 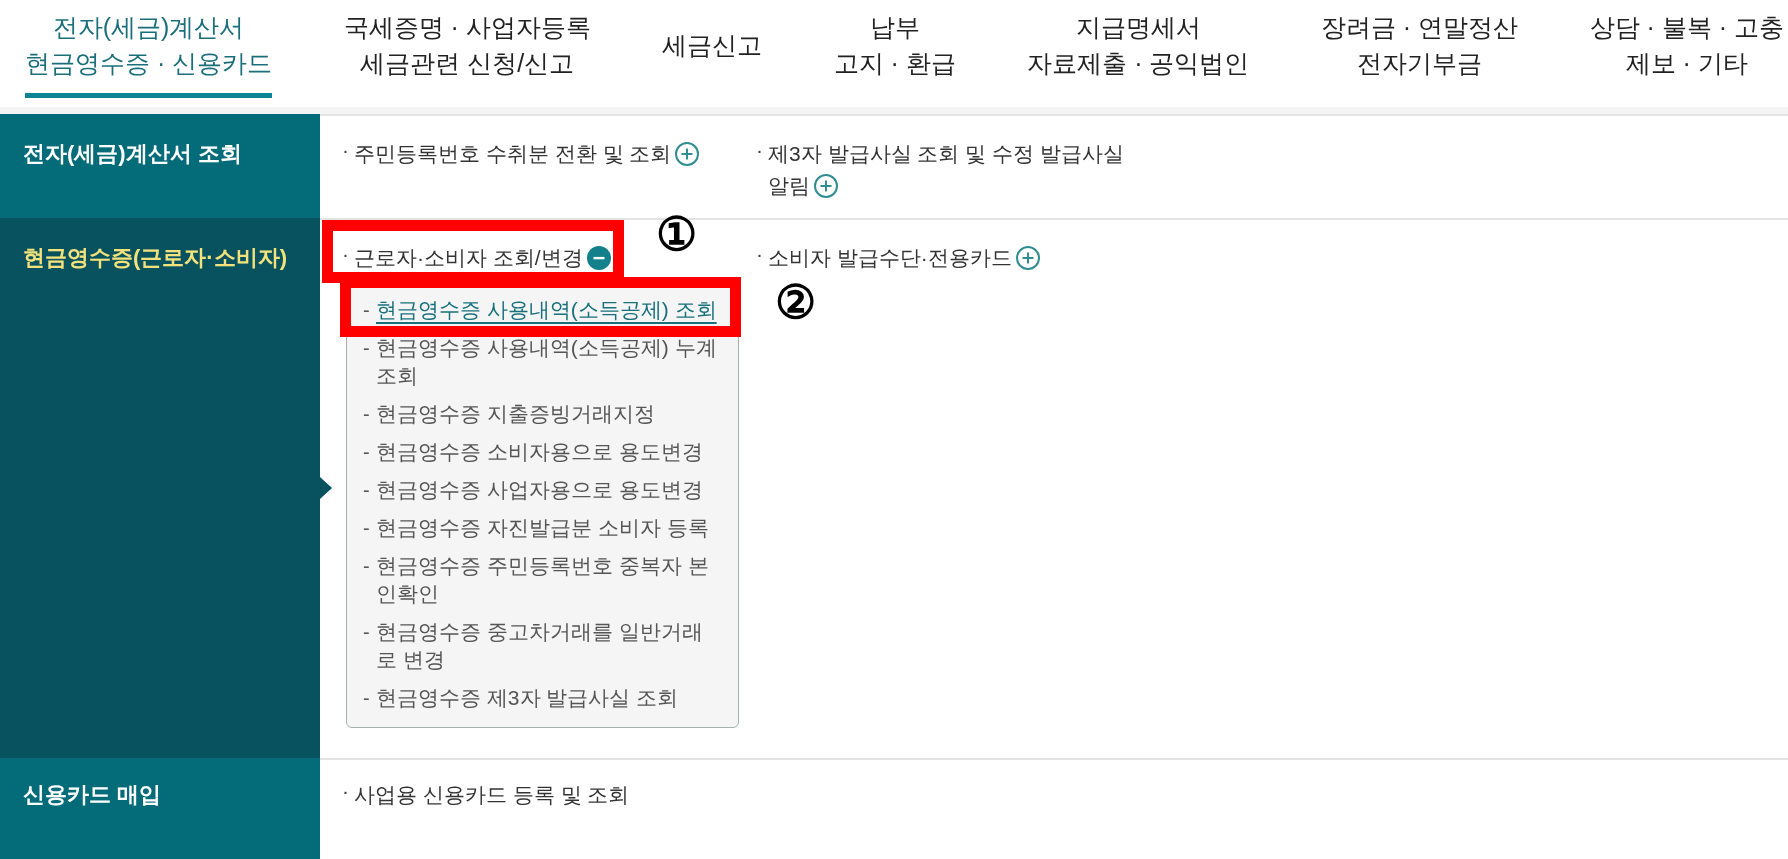 I want to click on submenu-link: 현금영수증 사용내역(소득공제) 누계 조회, so click(x=547, y=362).